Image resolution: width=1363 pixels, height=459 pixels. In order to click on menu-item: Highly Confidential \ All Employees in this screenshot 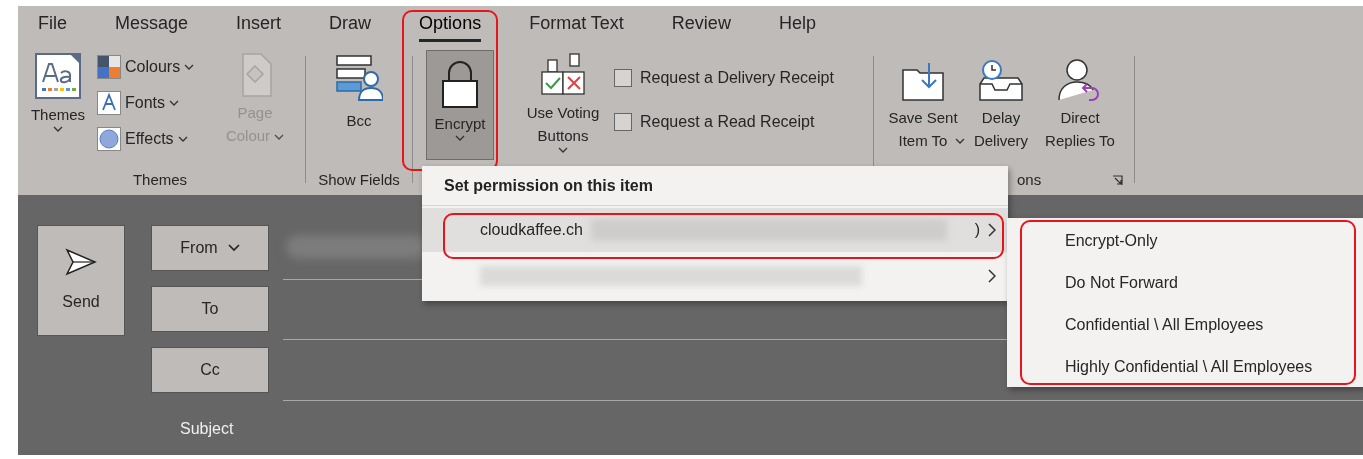, I will do `click(1214, 365)`.